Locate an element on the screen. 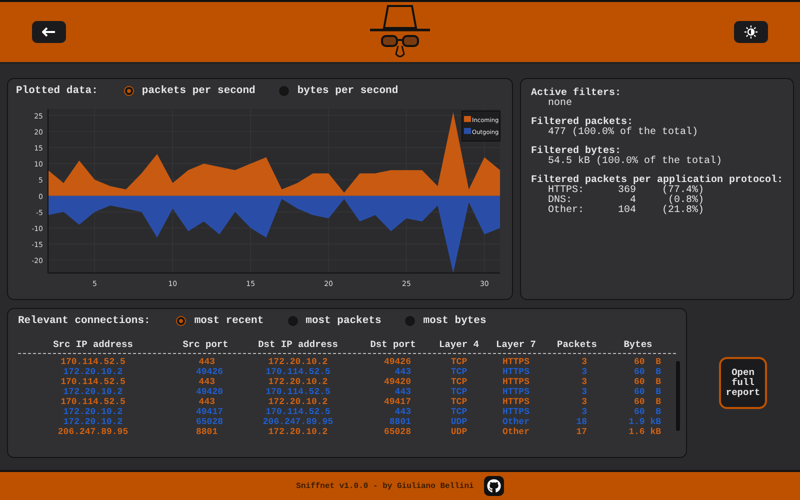 The height and width of the screenshot is (500, 800). left-arrow-icon is located at coordinates (49, 32).